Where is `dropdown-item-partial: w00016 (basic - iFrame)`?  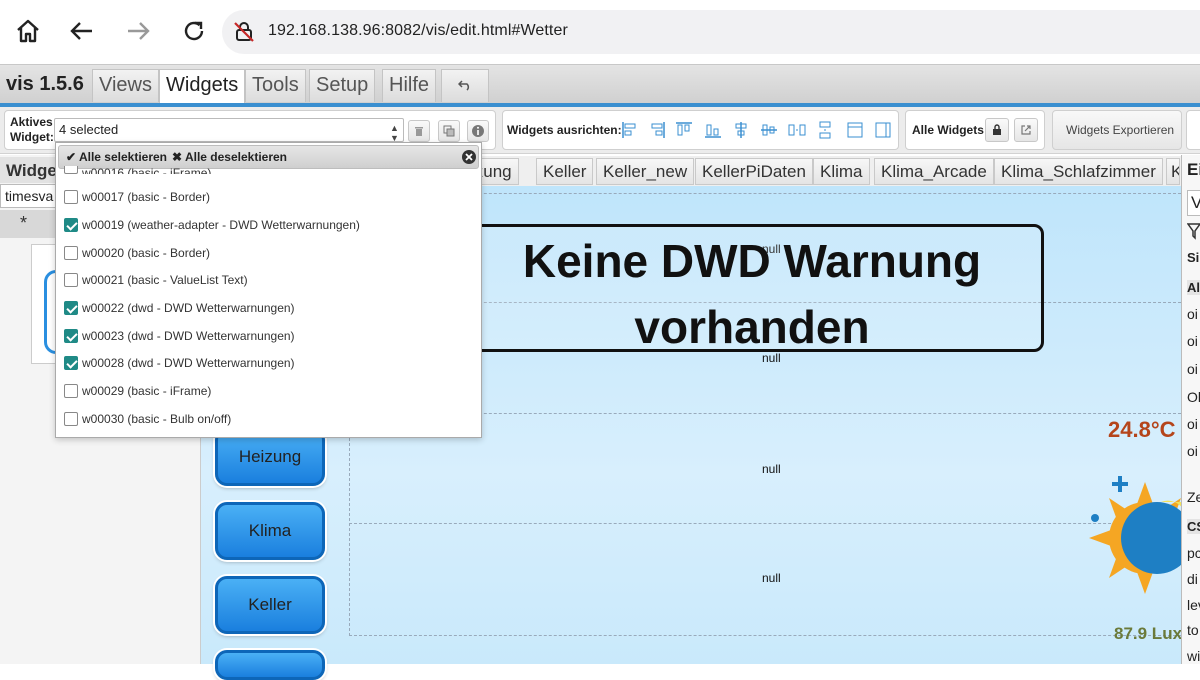
dropdown-item-partial: w00016 (basic - iFrame) is located at coordinates (137, 170).